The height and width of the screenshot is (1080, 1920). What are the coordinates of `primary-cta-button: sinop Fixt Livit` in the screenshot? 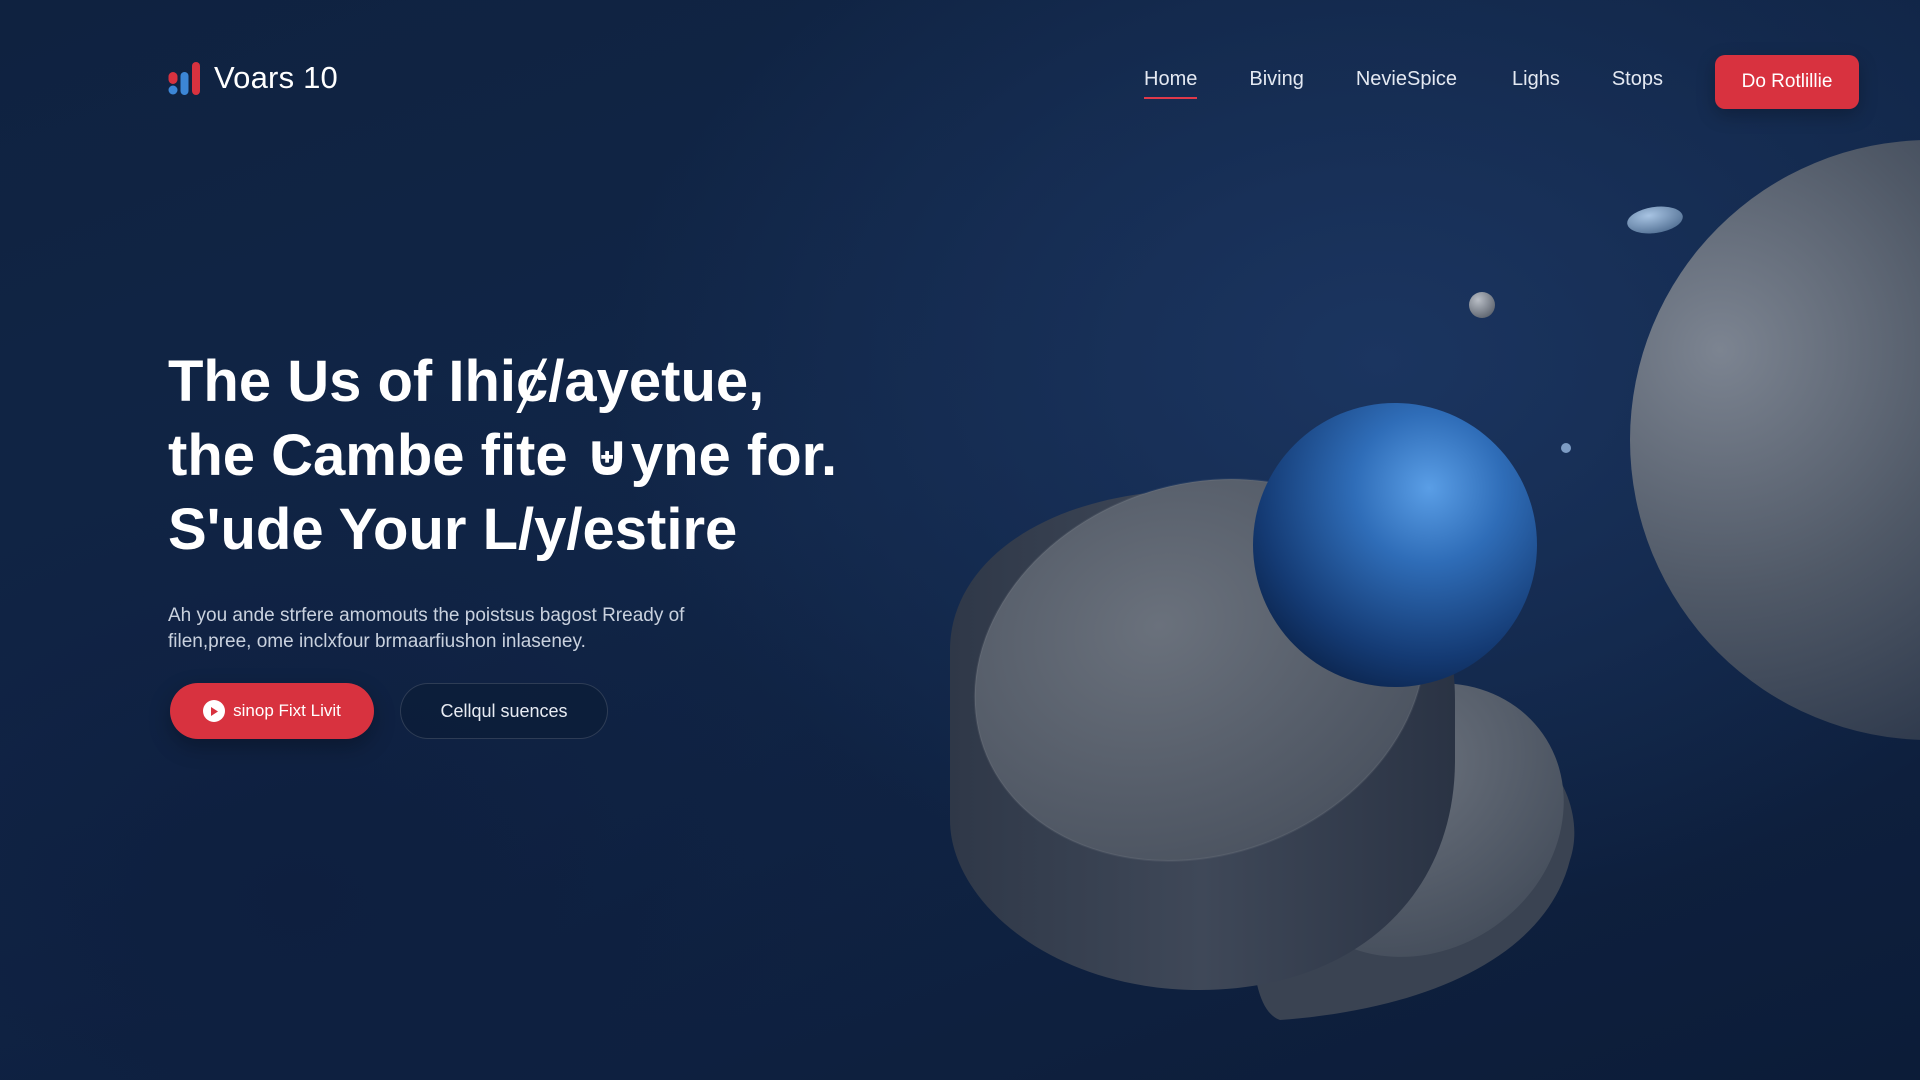 It's located at (272, 711).